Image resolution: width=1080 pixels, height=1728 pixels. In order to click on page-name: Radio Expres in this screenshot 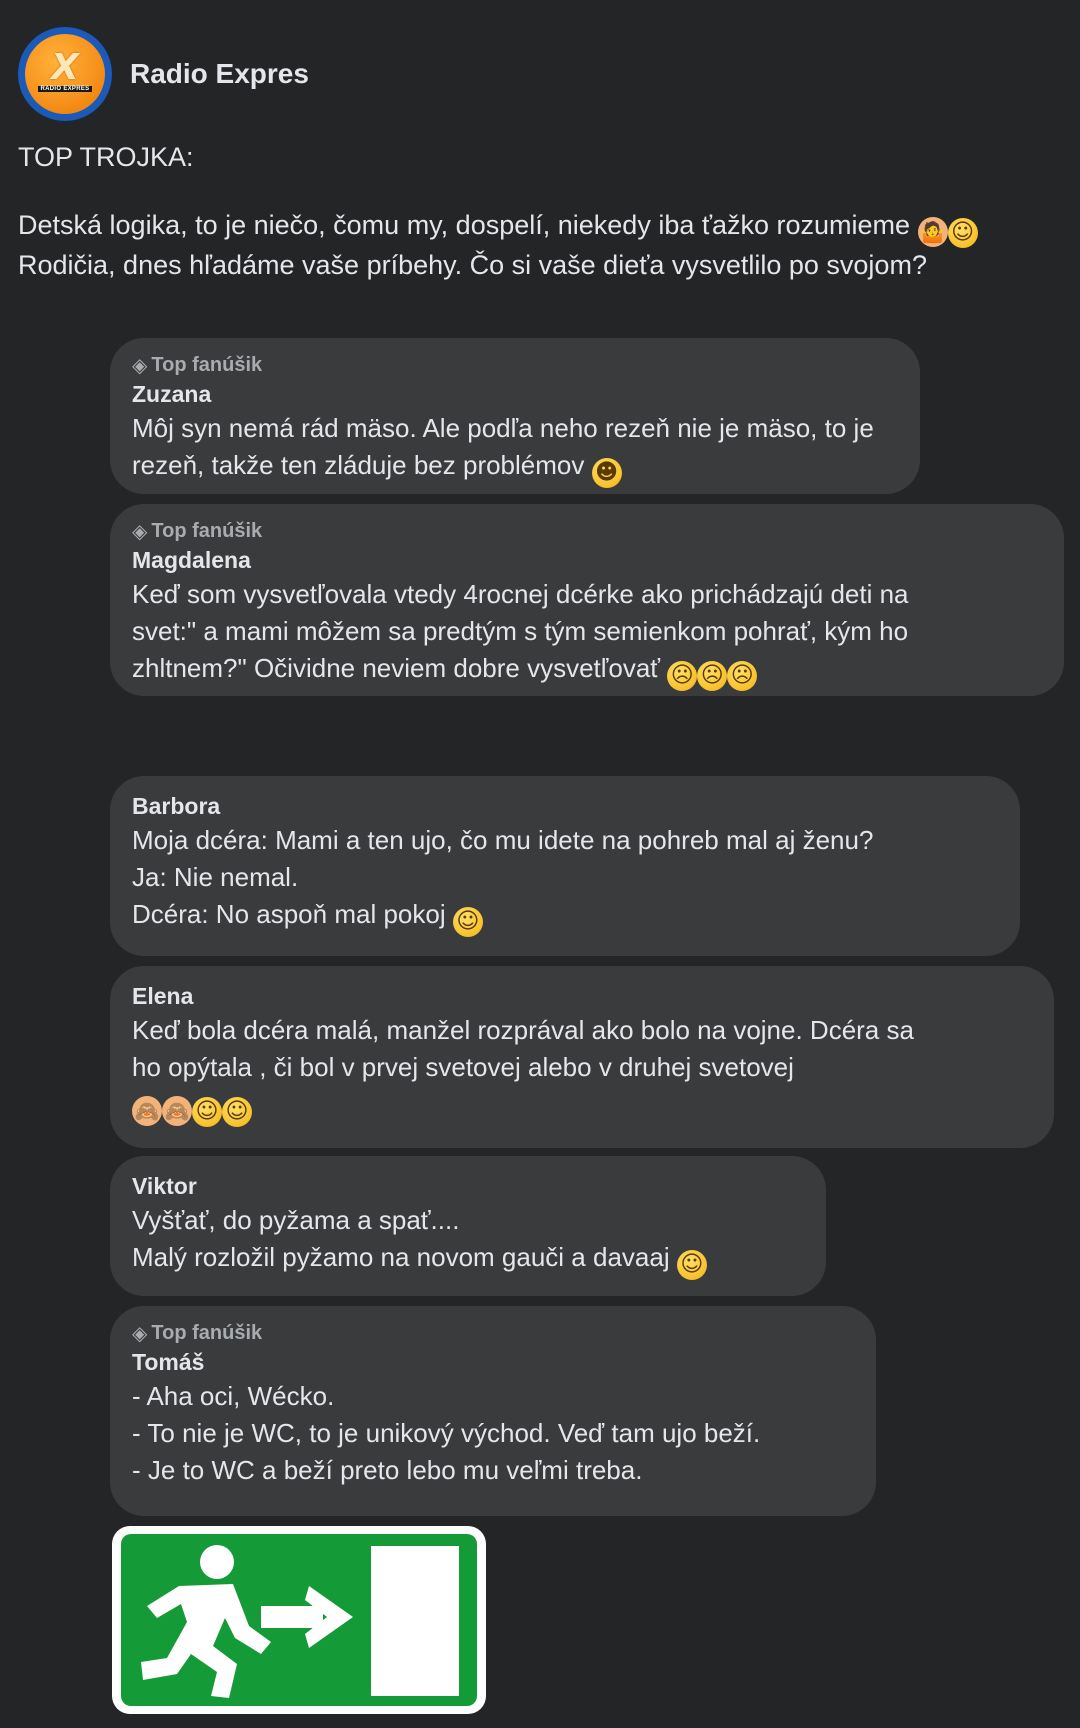, I will do `click(219, 74)`.